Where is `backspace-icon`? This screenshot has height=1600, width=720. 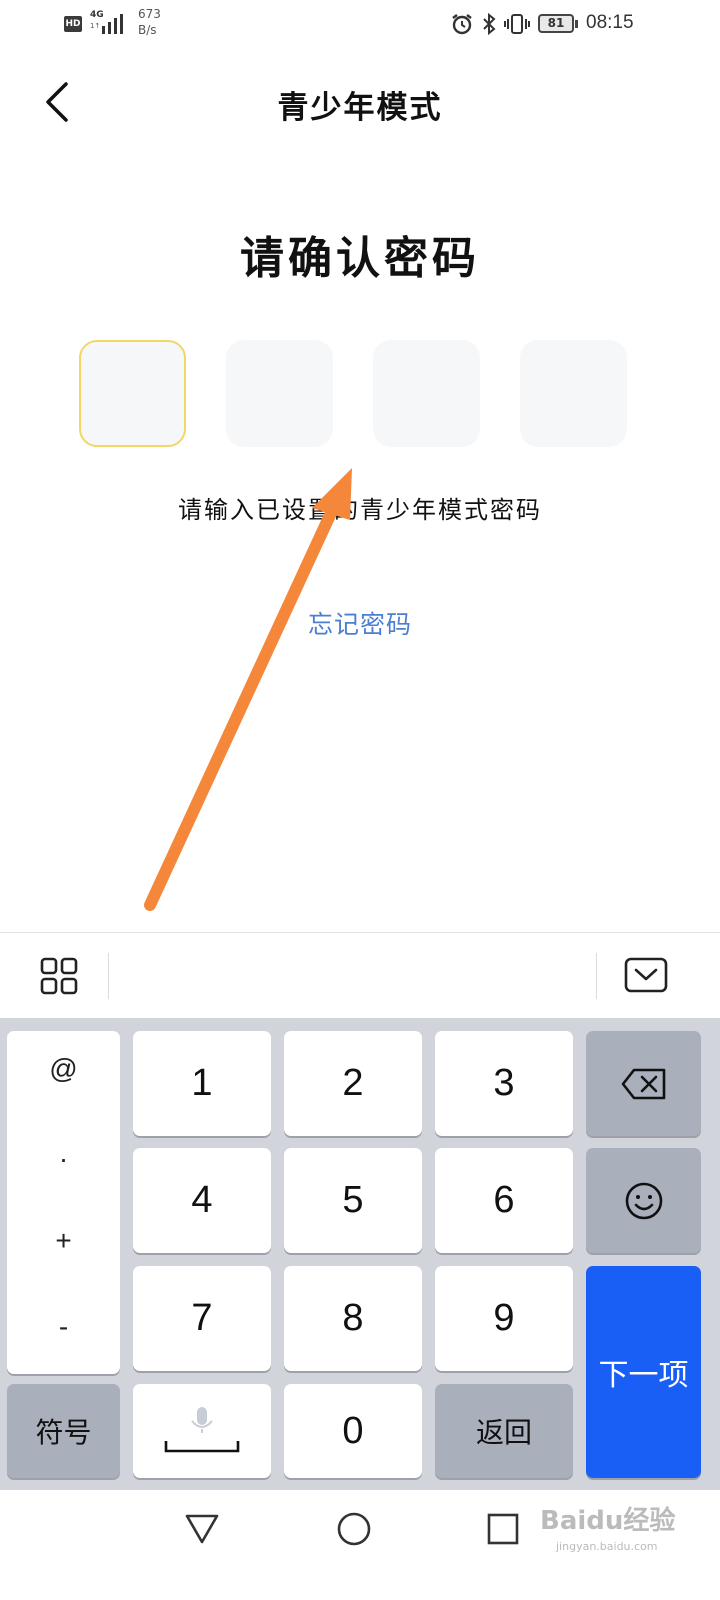
backspace-icon is located at coordinates (643, 1083).